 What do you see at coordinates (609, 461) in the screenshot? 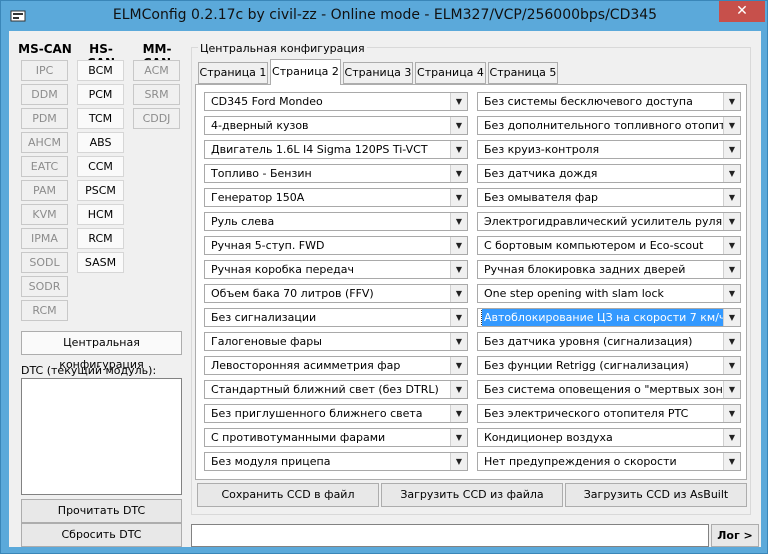
I see `option-right-16: Нет предупреждения о скорости ▼` at bounding box center [609, 461].